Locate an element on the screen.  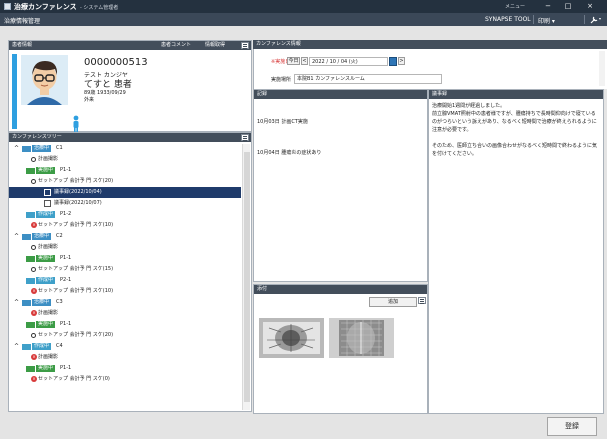
patient-comment-button: 患者コメント is located at coordinates (176, 45).